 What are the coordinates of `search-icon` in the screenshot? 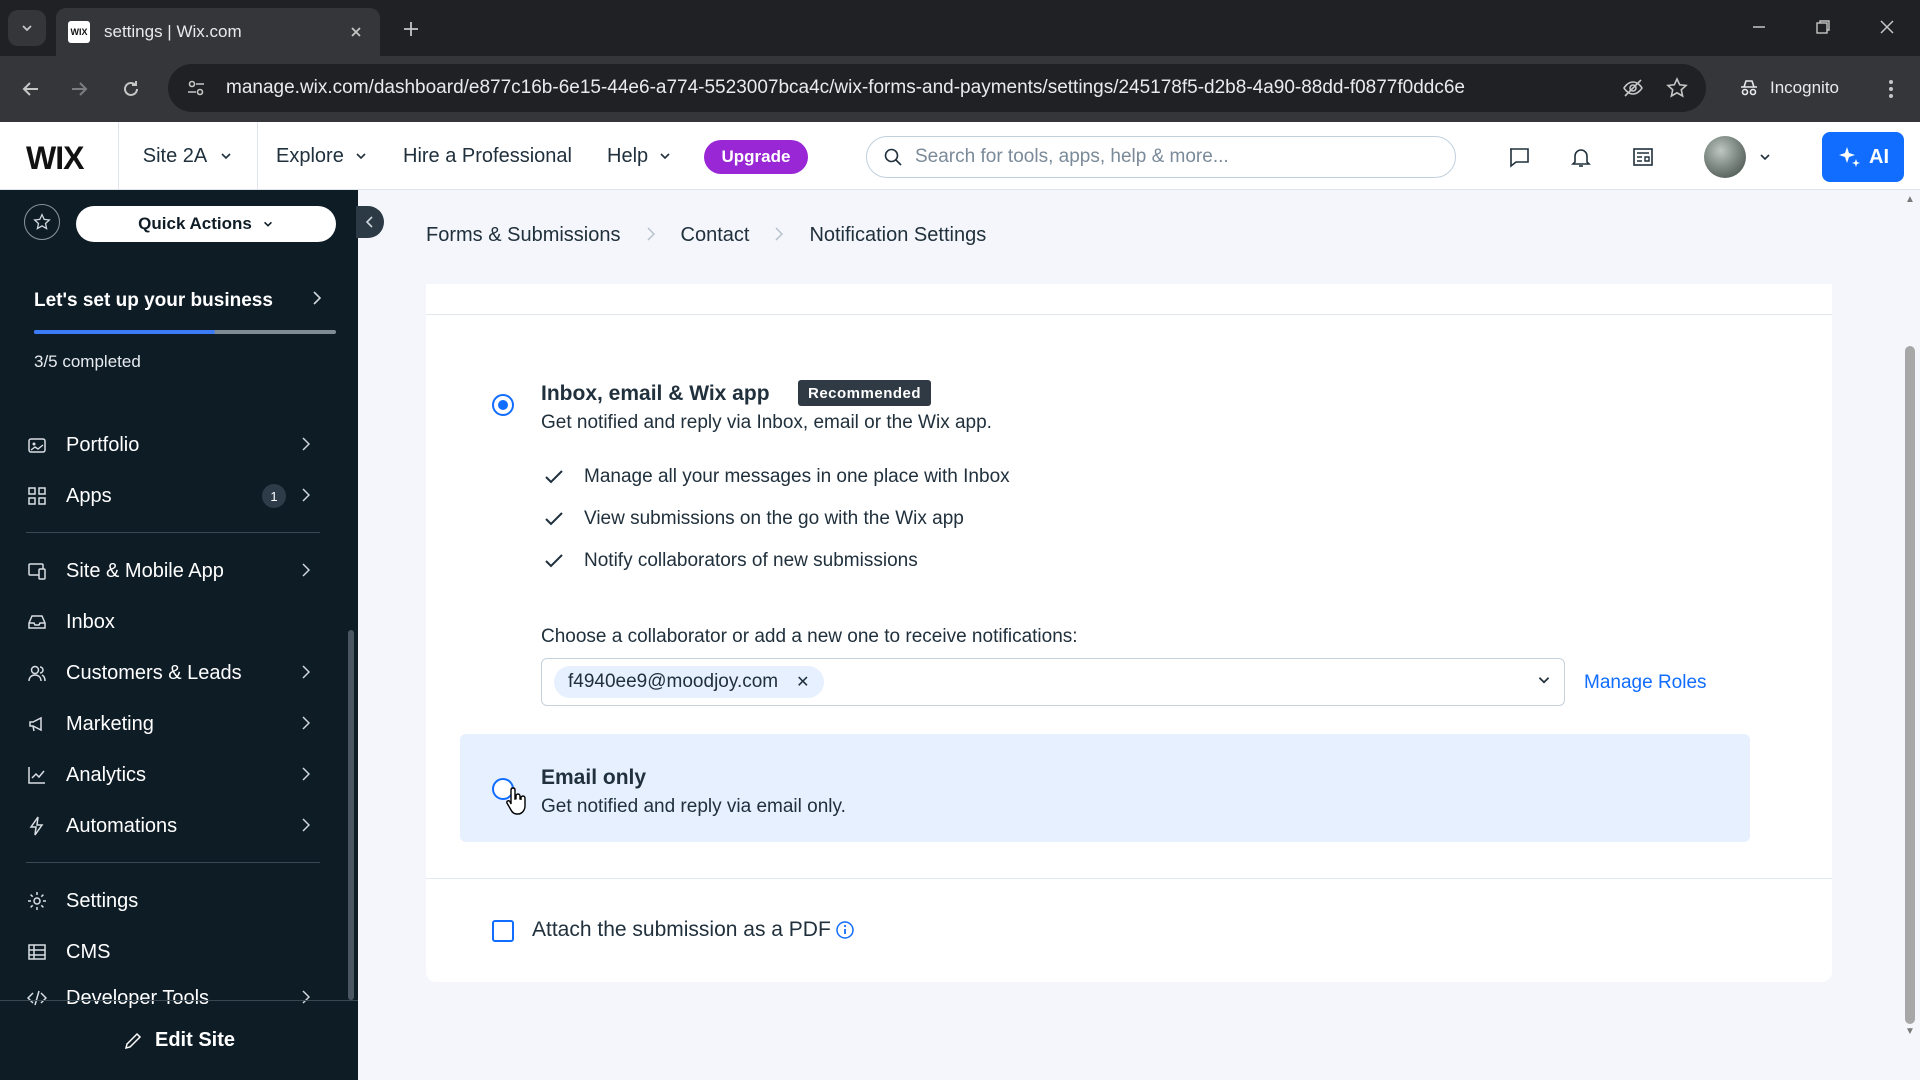 It's located at (893, 157).